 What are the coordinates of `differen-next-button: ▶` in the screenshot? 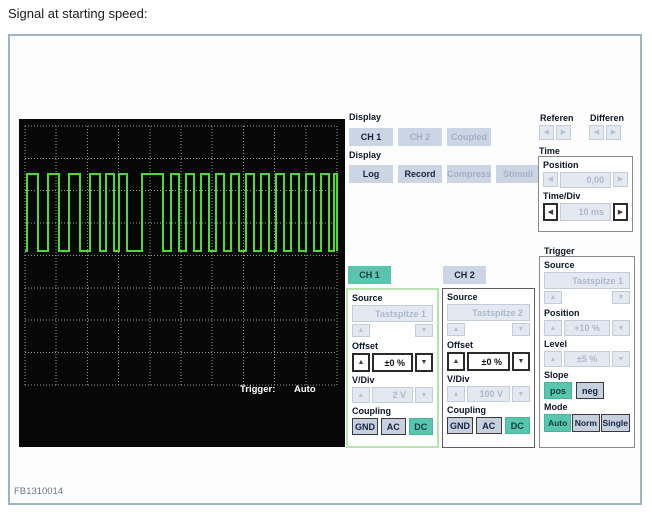 It's located at (613, 132).